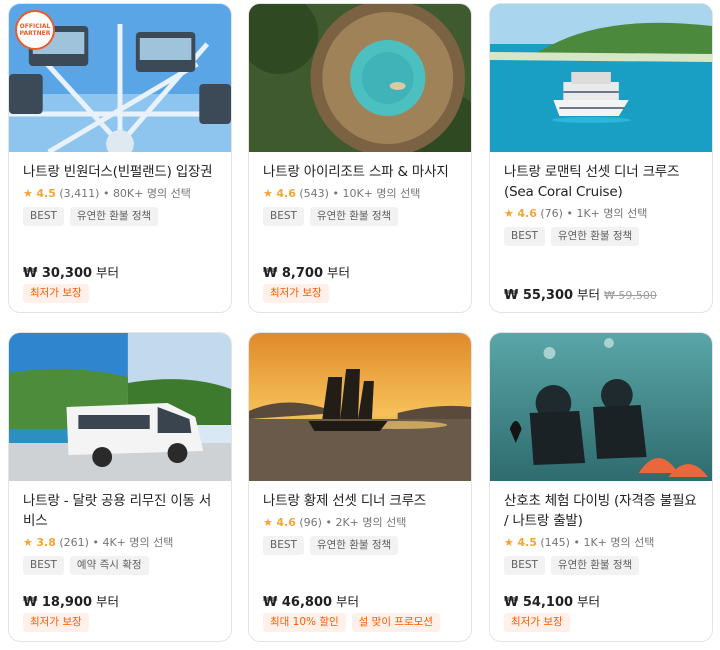 This screenshot has width=720, height=650. I want to click on review-count: (261), so click(74, 542).